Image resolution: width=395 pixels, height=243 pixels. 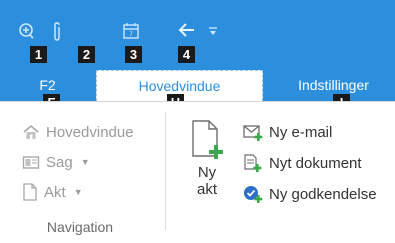 I want to click on group-label-navigation: Navigation, so click(x=80, y=227).